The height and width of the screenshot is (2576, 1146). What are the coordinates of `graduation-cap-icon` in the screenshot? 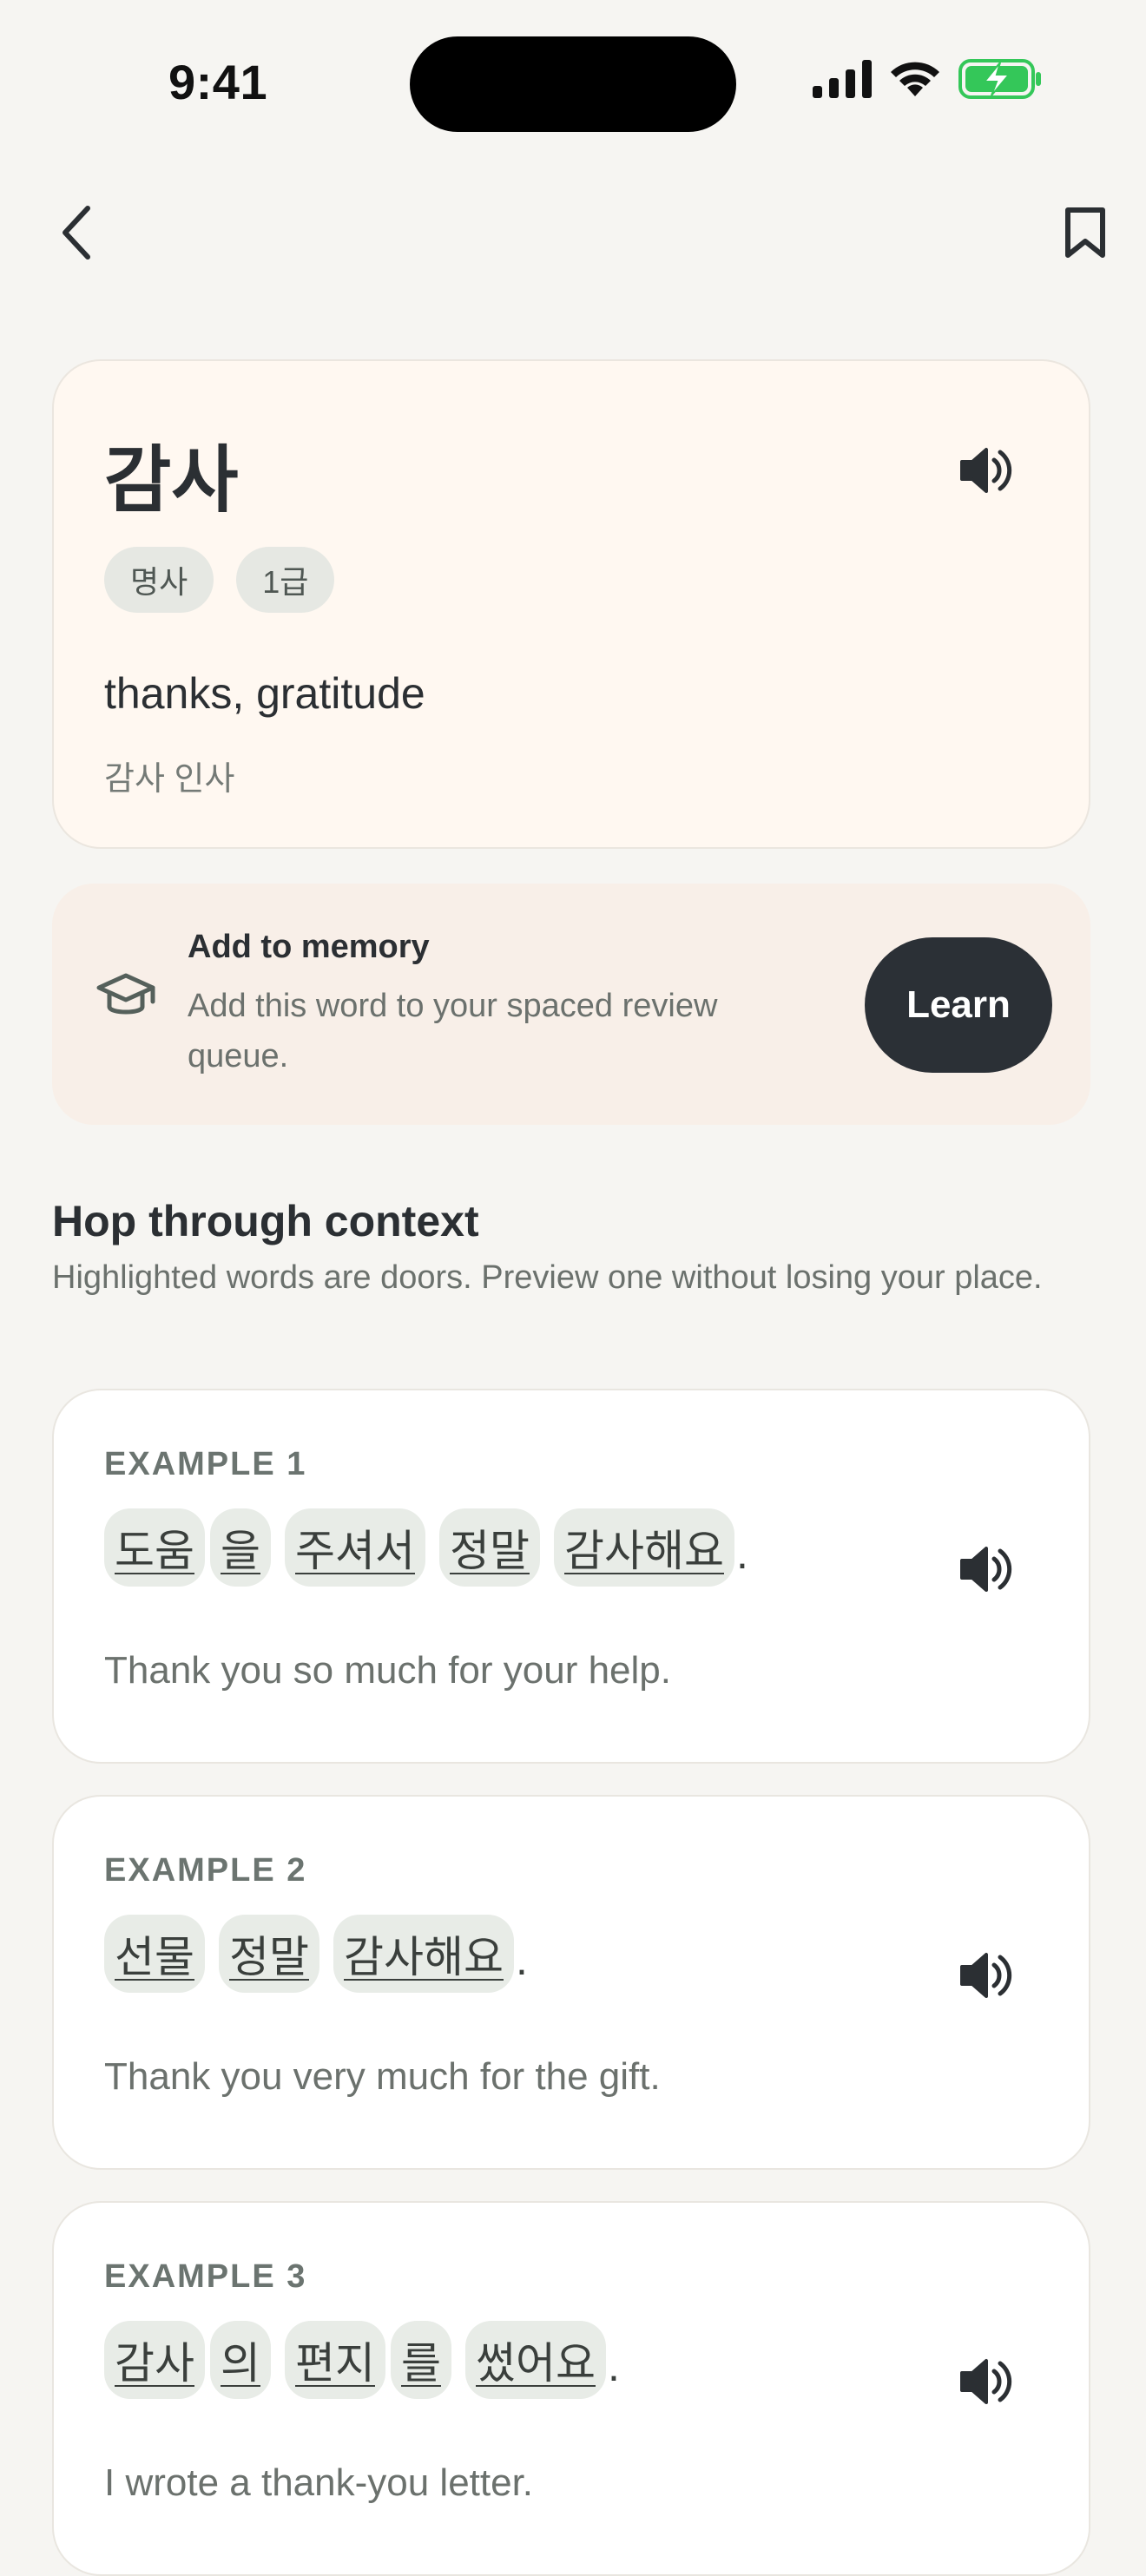 It's located at (126, 998).